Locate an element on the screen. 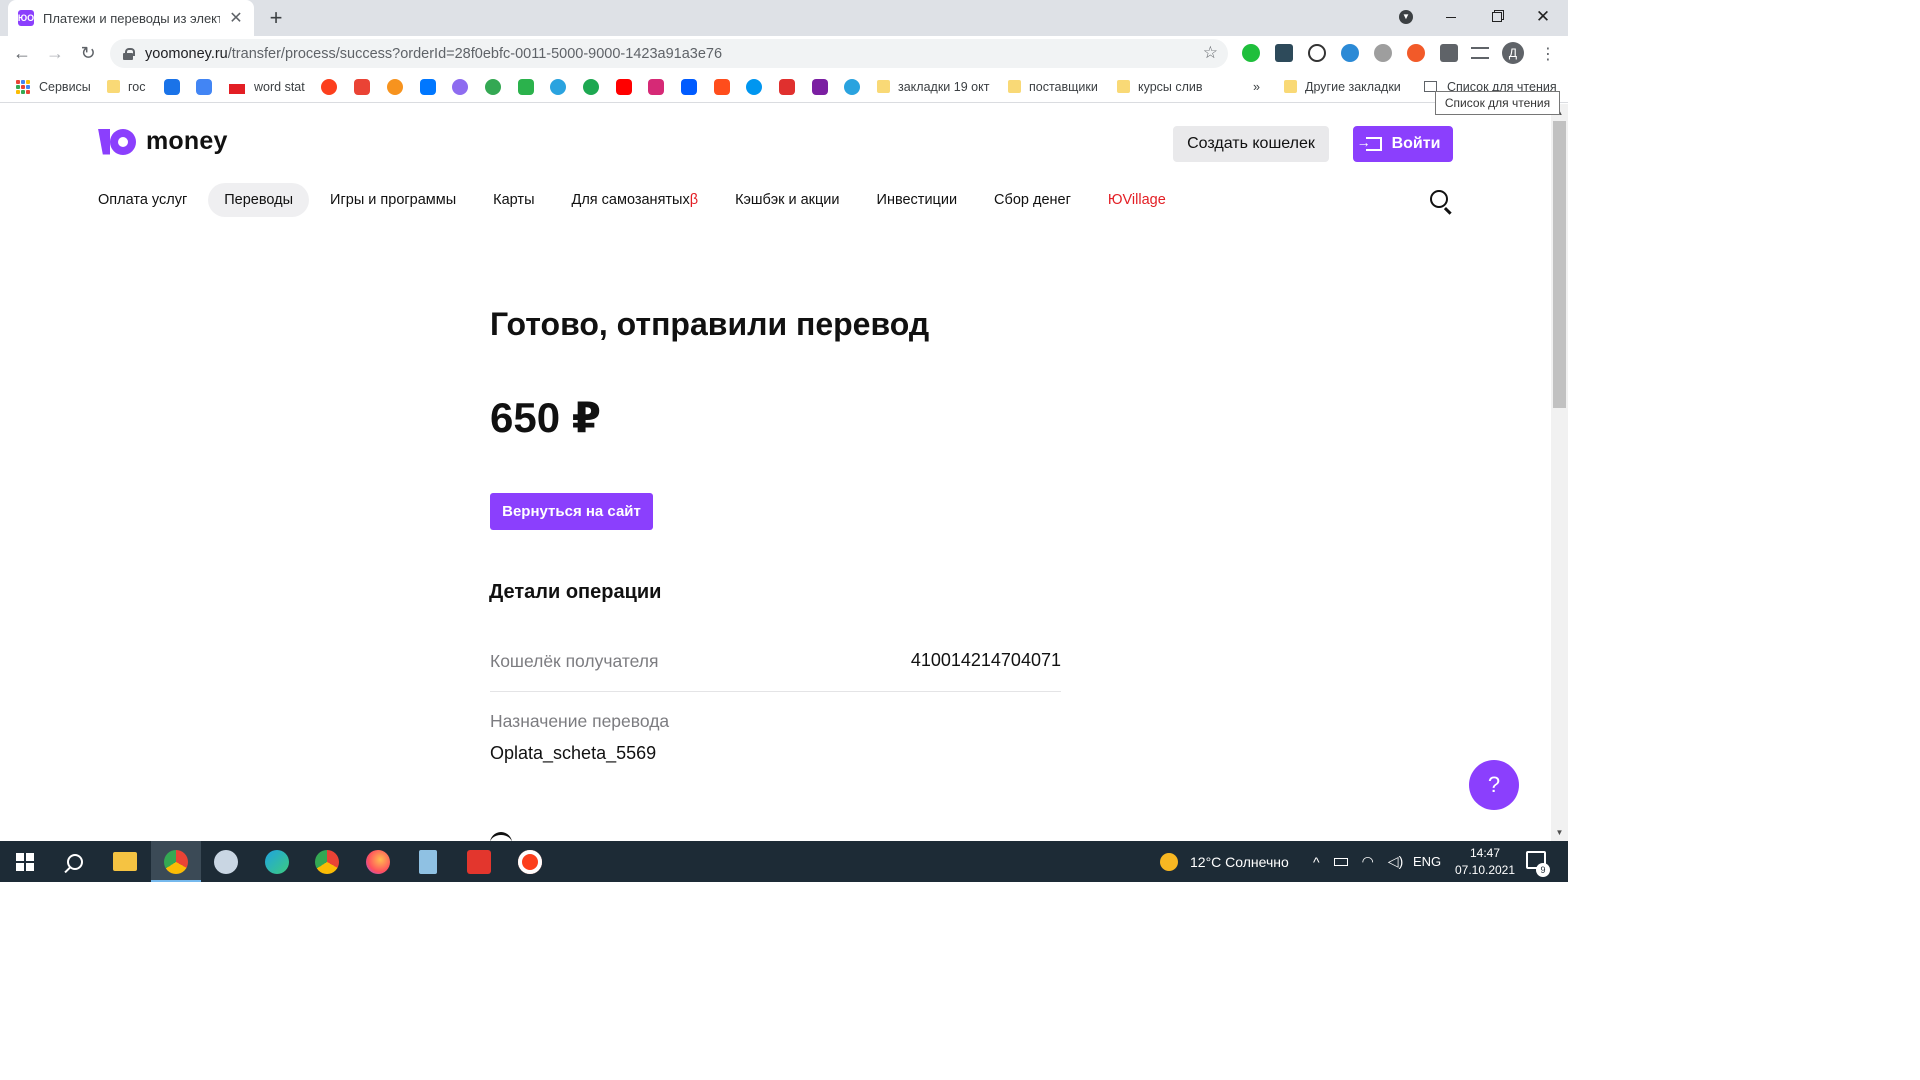  bookmark-yandex-icon is located at coordinates (329, 87).